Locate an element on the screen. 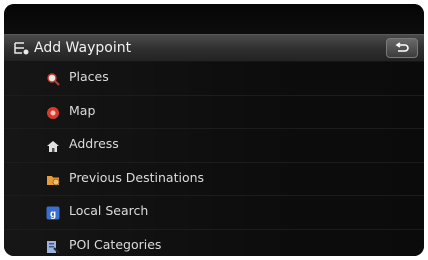 The image size is (428, 260). map-pin-icon is located at coordinates (53, 112).